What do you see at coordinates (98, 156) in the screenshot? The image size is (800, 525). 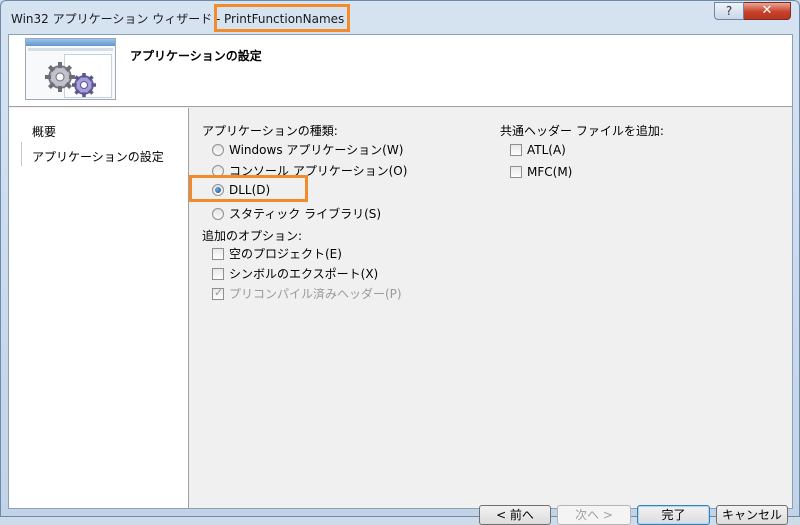 I see `nav-item-app-settings: アプリケーションの設定` at bounding box center [98, 156].